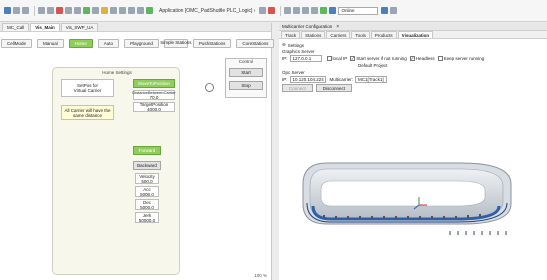 The image size is (547, 280). I want to click on comment-icon, so click(140, 10).